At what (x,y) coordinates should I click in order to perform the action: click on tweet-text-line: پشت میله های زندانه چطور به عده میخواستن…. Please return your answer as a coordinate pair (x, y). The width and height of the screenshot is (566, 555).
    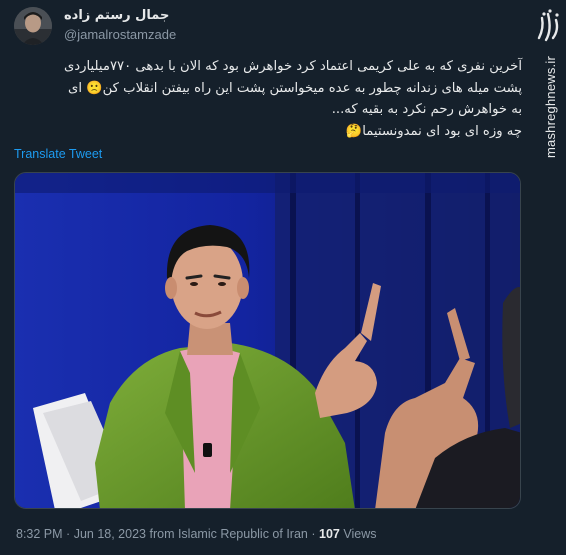
    Looking at the image, I should click on (295, 88).